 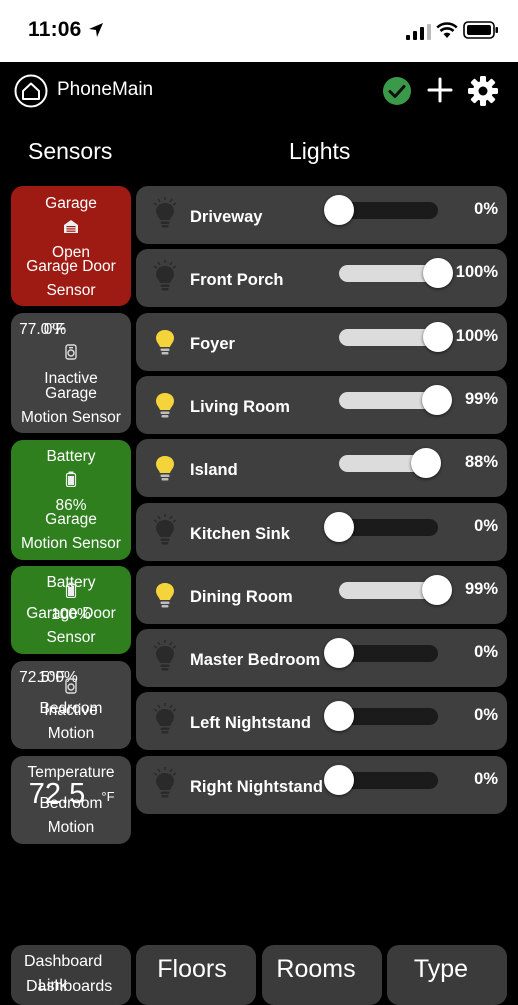 What do you see at coordinates (321, 721) in the screenshot?
I see `light-row: Left Nightstand 0%` at bounding box center [321, 721].